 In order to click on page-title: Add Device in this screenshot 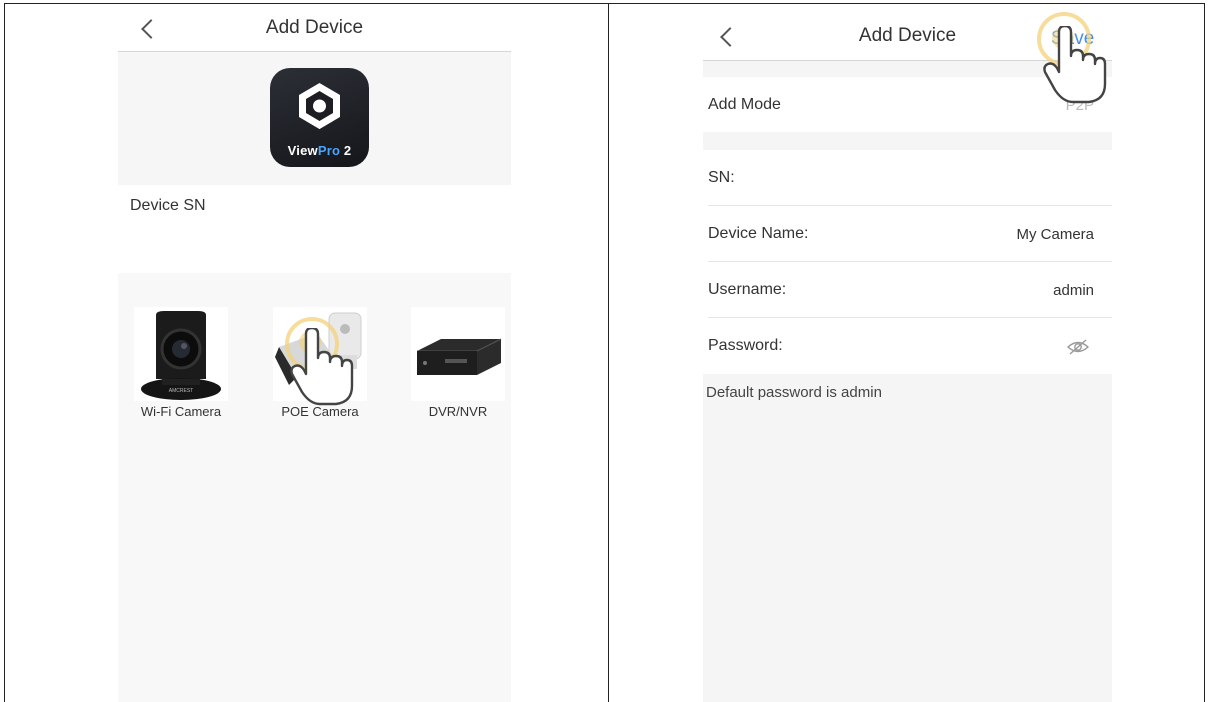, I will do `click(314, 27)`.